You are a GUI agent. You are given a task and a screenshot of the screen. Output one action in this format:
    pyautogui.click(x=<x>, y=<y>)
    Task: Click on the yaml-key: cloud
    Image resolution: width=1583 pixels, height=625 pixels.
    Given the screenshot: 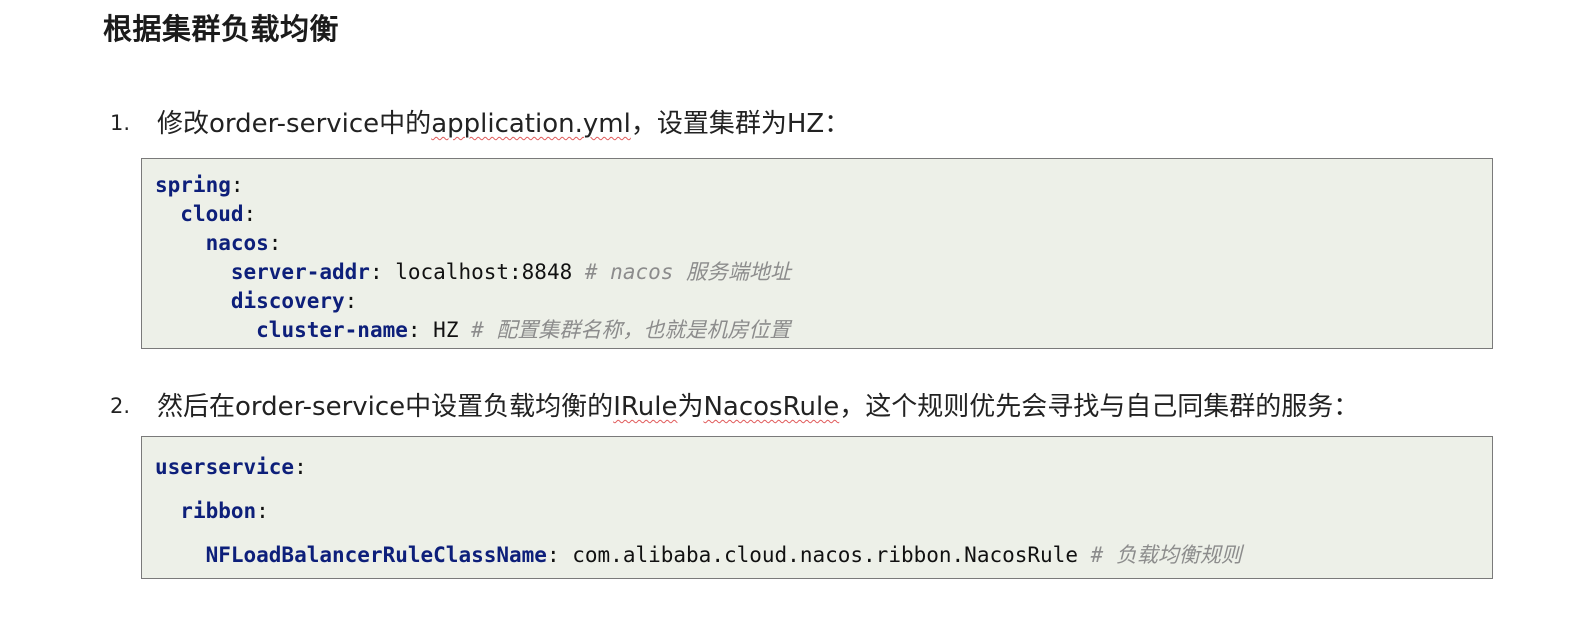 What is the action you would take?
    pyautogui.click(x=212, y=214)
    